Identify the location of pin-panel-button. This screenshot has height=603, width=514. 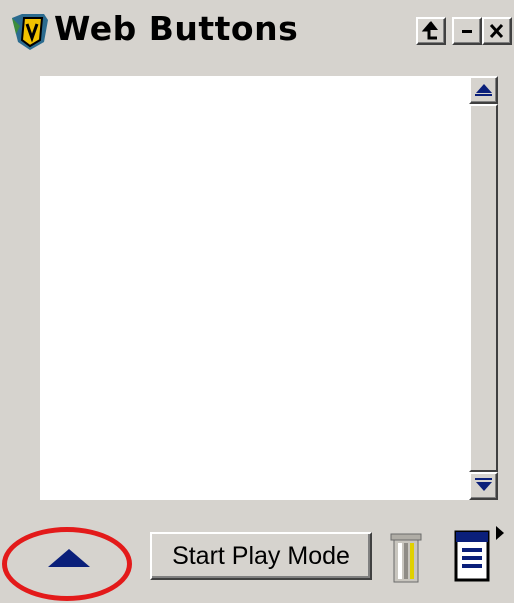
(431, 31).